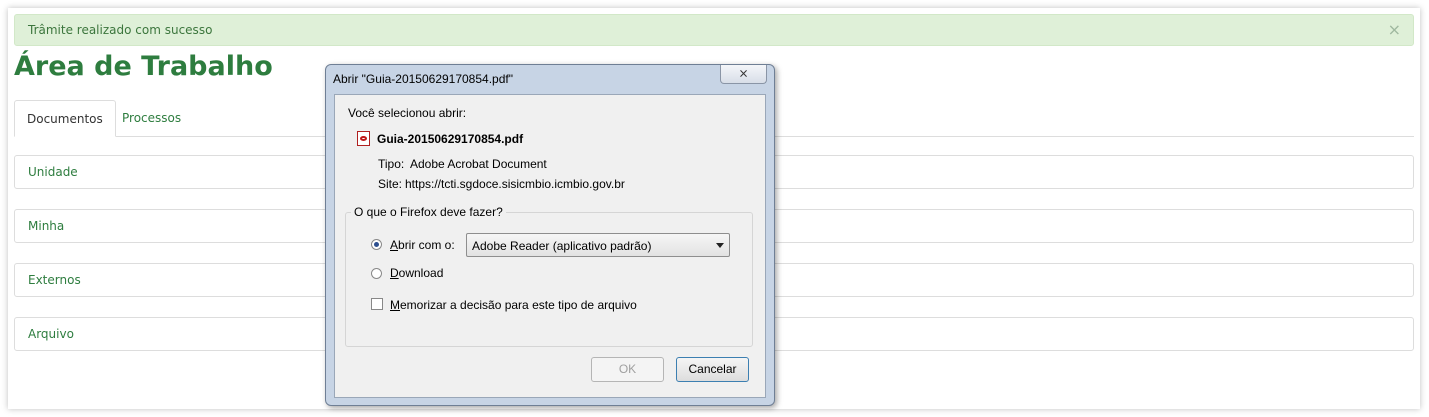 This screenshot has width=1429, height=417. Describe the element at coordinates (714, 30) in the screenshot. I see `success-alert: Trâmite realizado com sucesso ×` at that location.